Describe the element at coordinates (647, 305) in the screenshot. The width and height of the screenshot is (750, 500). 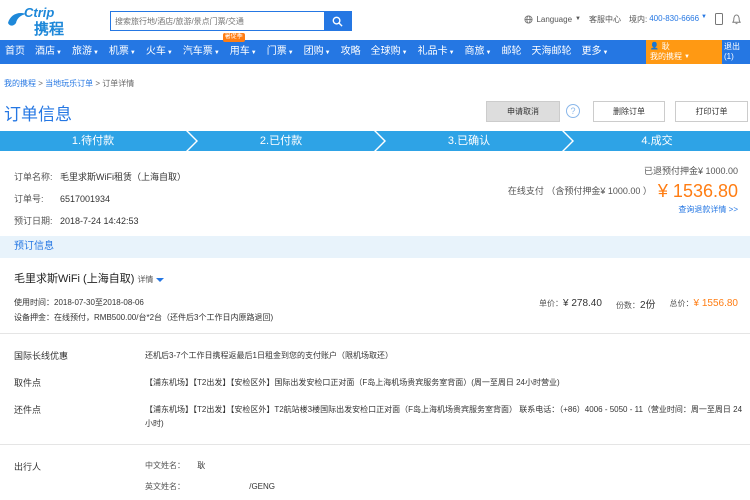
I see `quantity: 2份` at that location.